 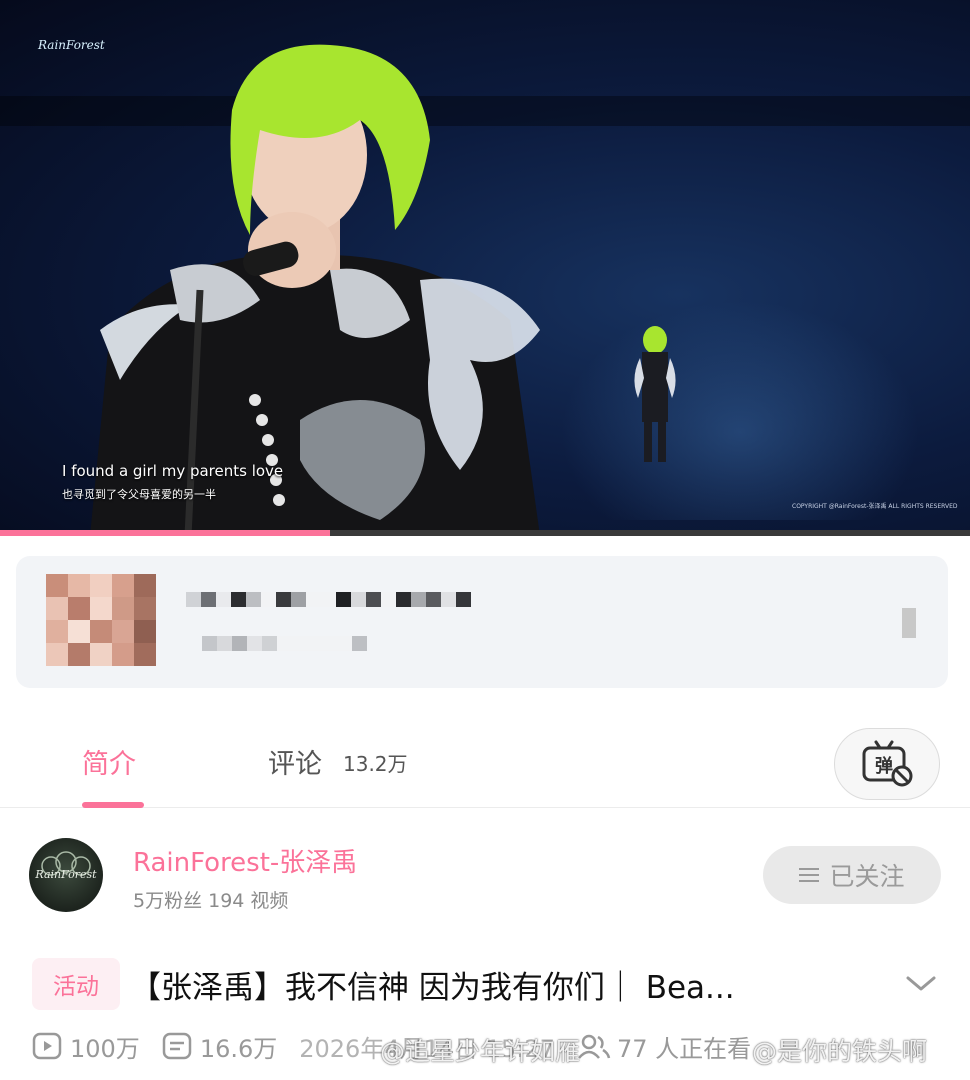 I want to click on danmaku-off-icon: 弹, so click(x=887, y=763).